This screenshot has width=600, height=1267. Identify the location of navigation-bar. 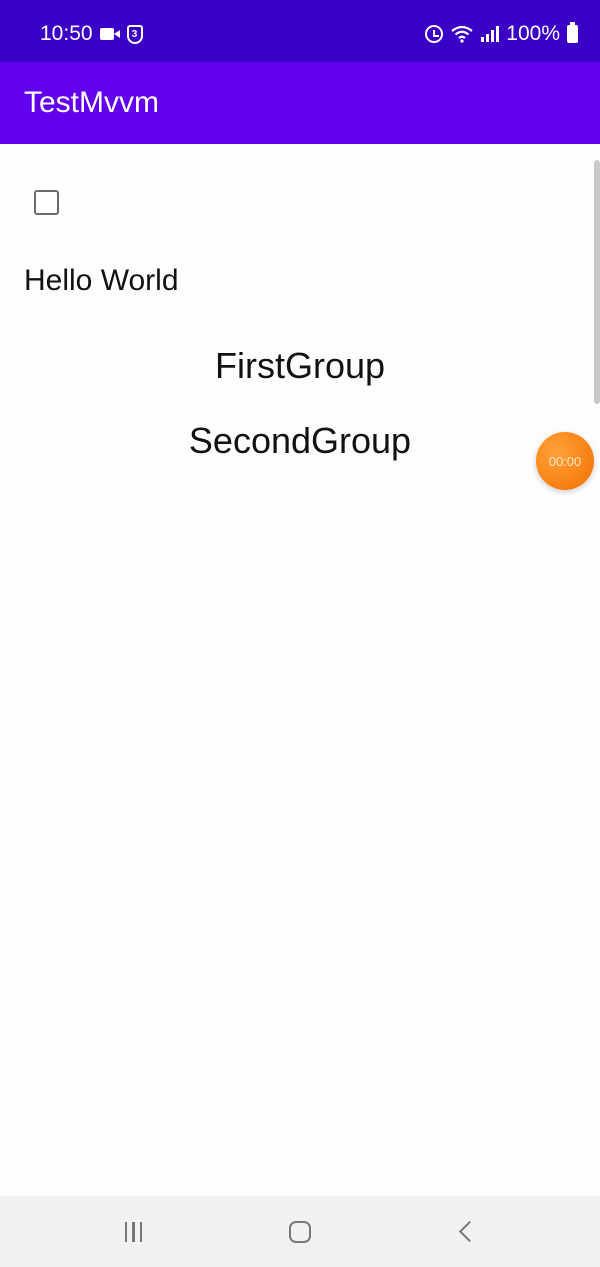
(300, 1231).